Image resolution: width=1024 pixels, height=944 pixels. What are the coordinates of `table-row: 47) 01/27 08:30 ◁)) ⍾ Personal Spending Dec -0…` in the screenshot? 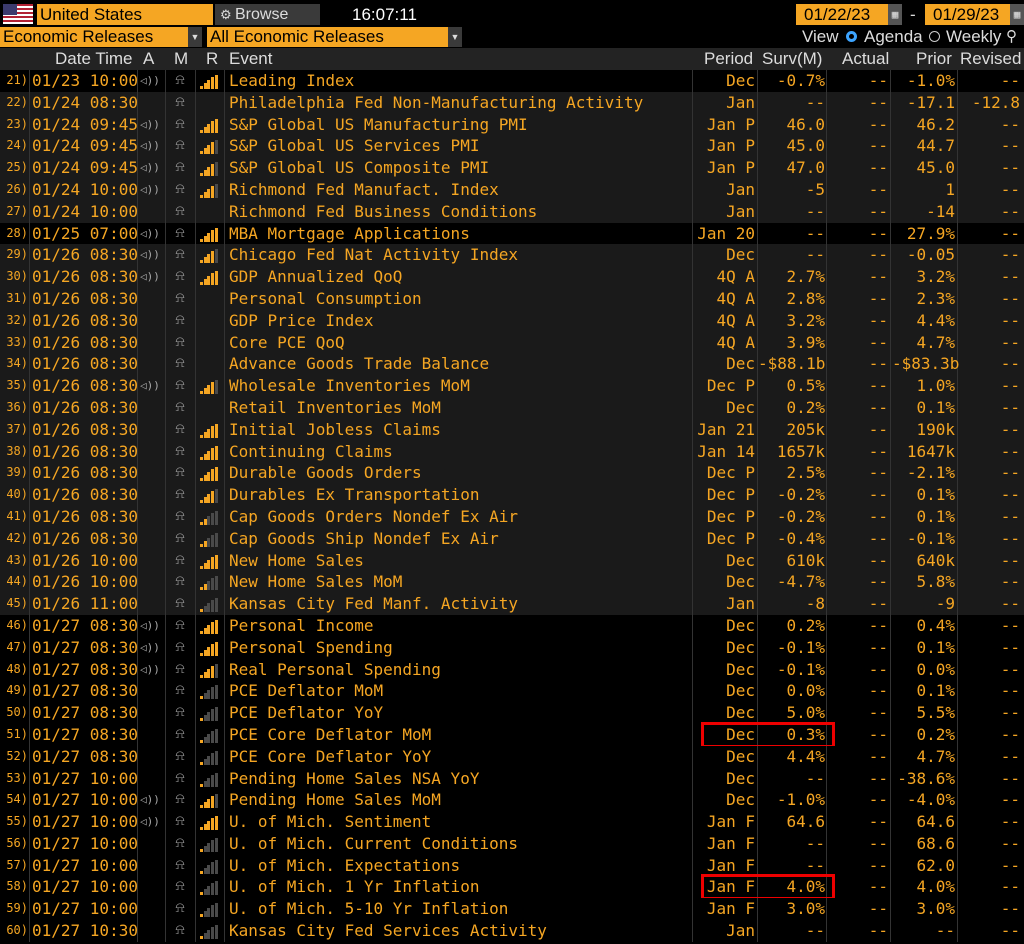 It's located at (512, 647).